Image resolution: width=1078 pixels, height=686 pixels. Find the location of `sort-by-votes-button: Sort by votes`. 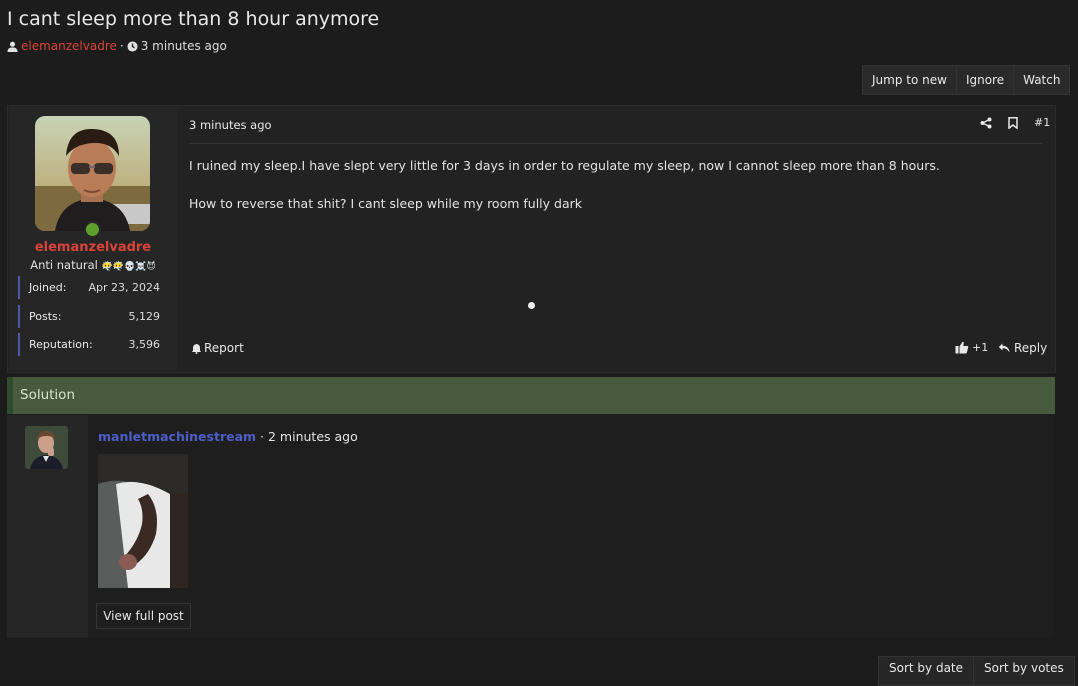

sort-by-votes-button: Sort by votes is located at coordinates (1024, 671).